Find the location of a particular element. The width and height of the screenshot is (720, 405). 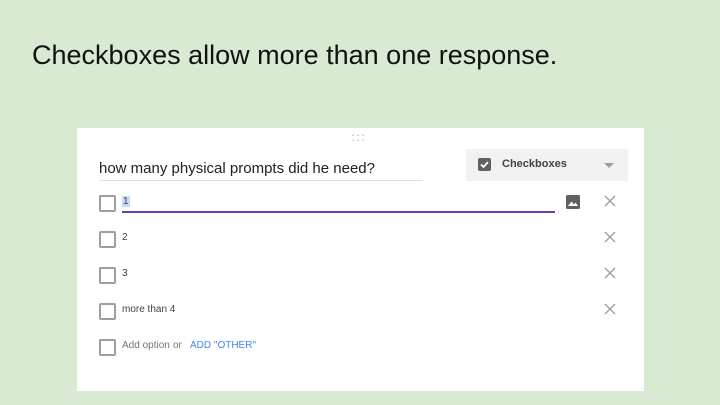

active-input-underline is located at coordinates (338, 212).